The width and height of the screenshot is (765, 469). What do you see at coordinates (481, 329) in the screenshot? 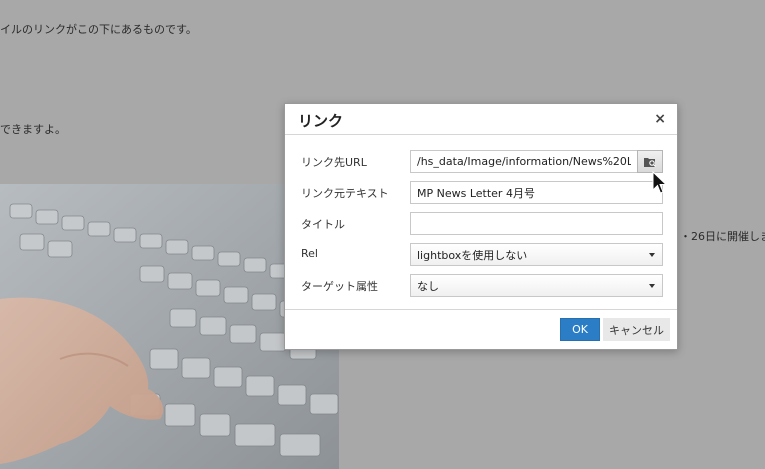
I see `dialog-footer: OK キャンセル` at bounding box center [481, 329].